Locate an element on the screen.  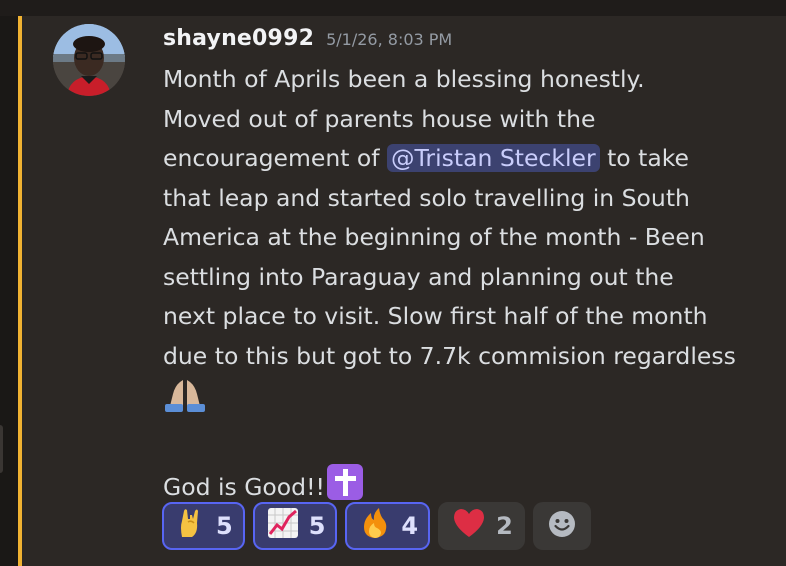
message-text: encouragement of is located at coordinates (275, 158).